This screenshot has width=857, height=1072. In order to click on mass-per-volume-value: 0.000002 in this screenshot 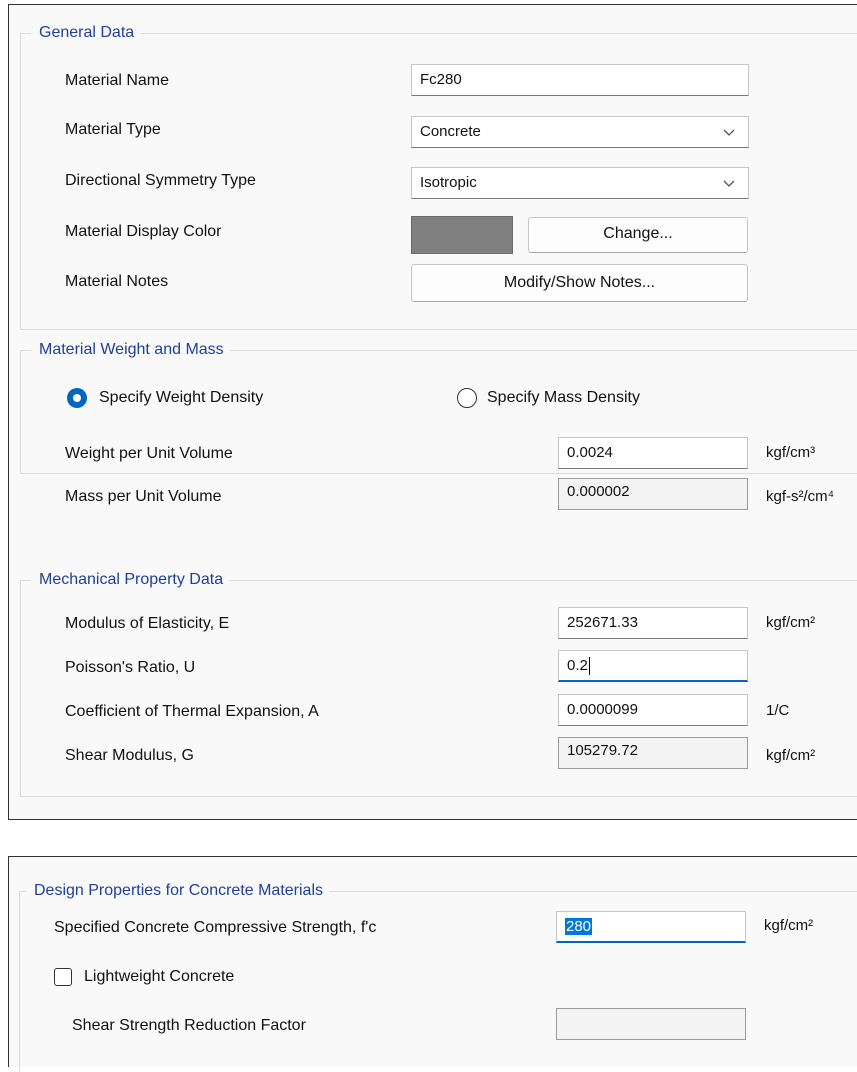, I will do `click(653, 494)`.